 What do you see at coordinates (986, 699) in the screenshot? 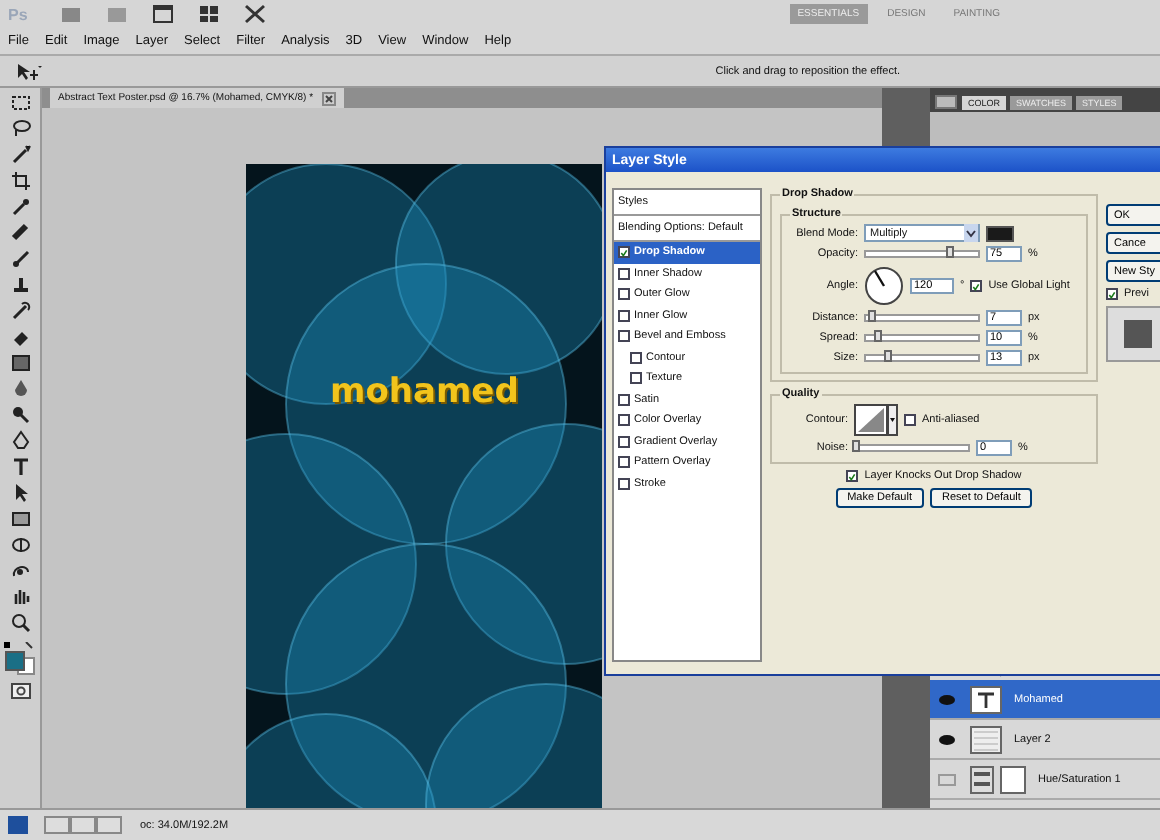
I see `text-layer-icon` at bounding box center [986, 699].